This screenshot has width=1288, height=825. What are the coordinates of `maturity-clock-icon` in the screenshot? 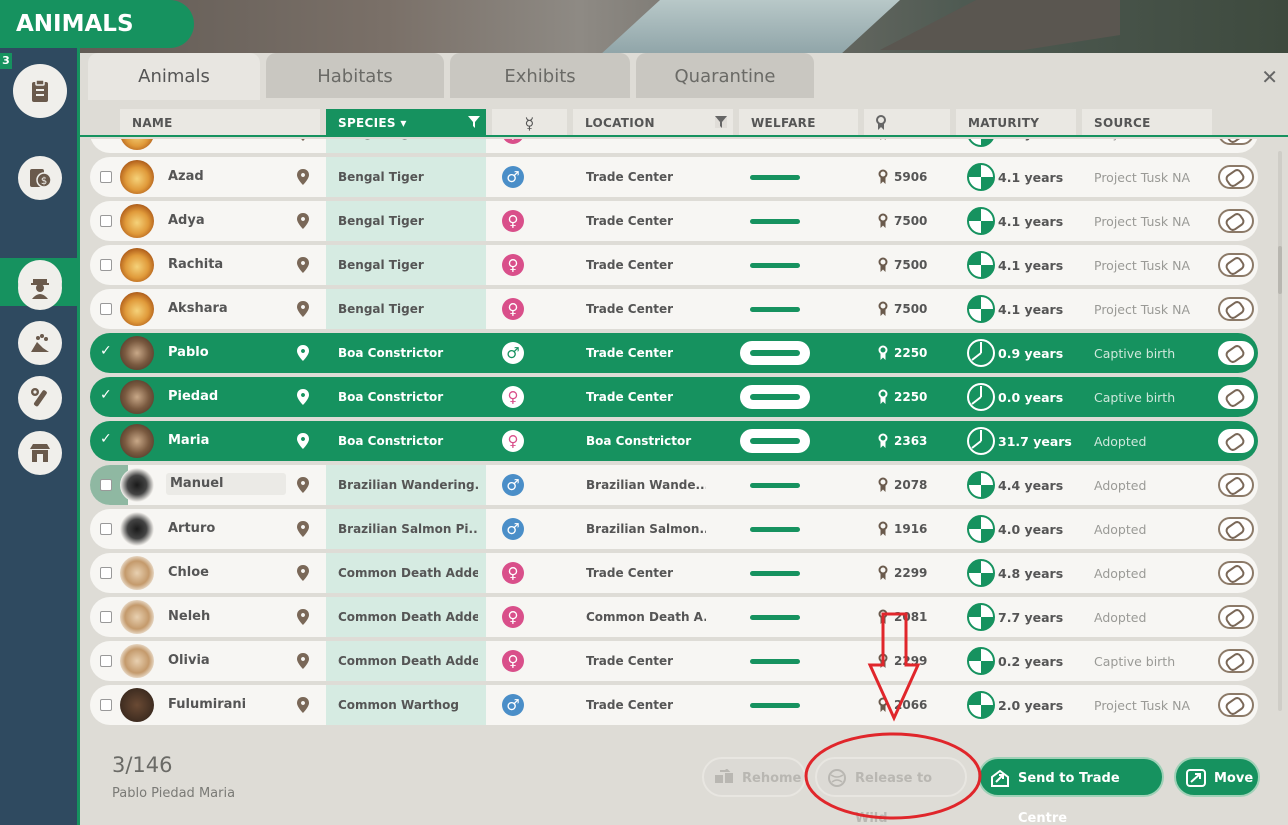 It's located at (981, 143).